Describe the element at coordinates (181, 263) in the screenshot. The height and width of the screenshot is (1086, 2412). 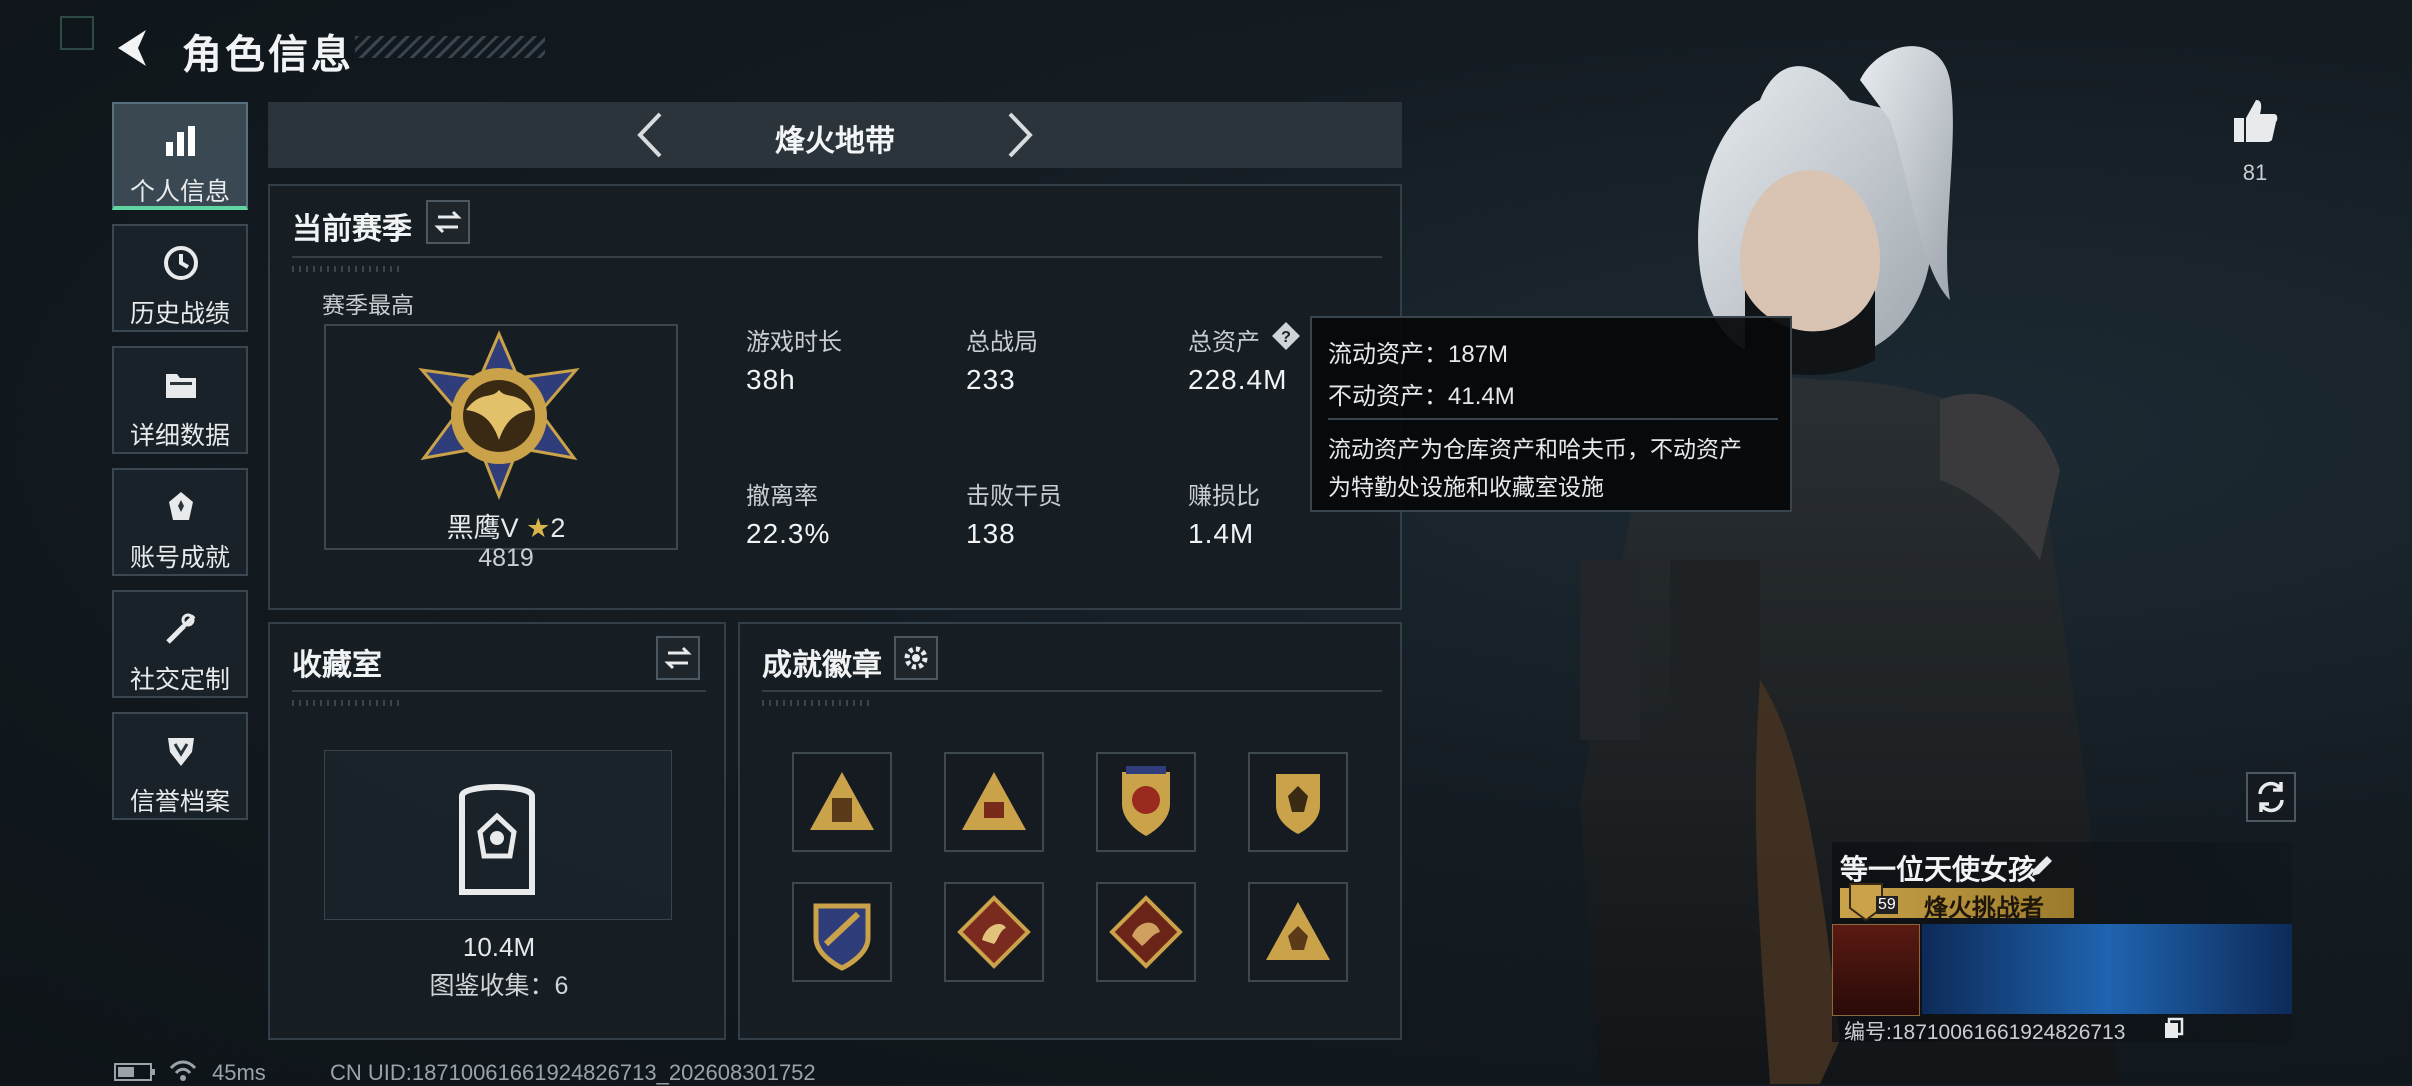
I see `history-clock-icon` at that location.